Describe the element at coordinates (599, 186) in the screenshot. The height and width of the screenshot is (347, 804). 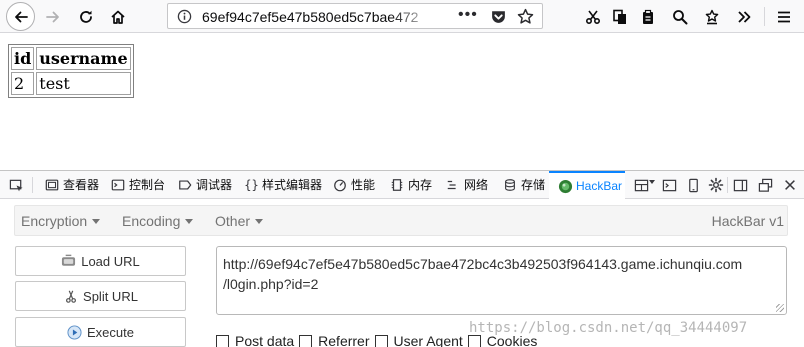
I see `tab-label: HackBar` at that location.